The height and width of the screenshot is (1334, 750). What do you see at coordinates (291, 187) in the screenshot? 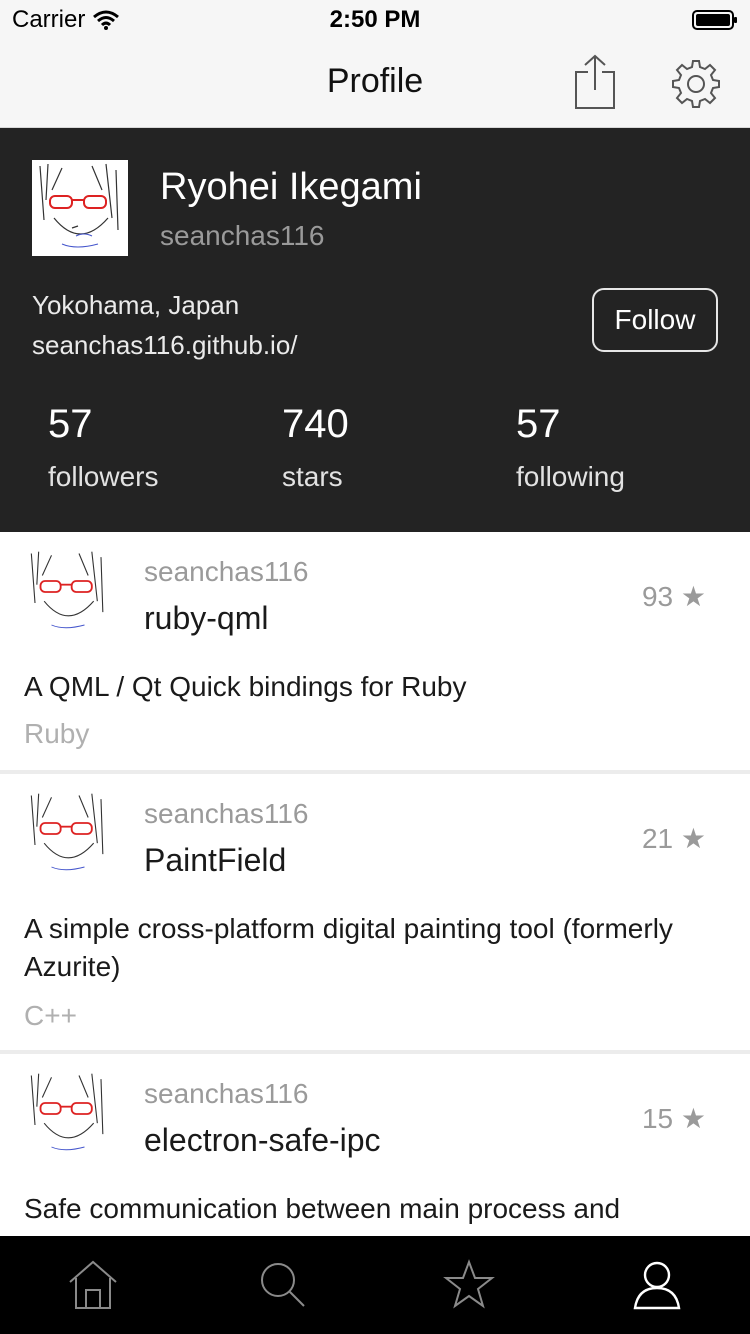
I see `profile-name: Ryohei Ikegami` at bounding box center [291, 187].